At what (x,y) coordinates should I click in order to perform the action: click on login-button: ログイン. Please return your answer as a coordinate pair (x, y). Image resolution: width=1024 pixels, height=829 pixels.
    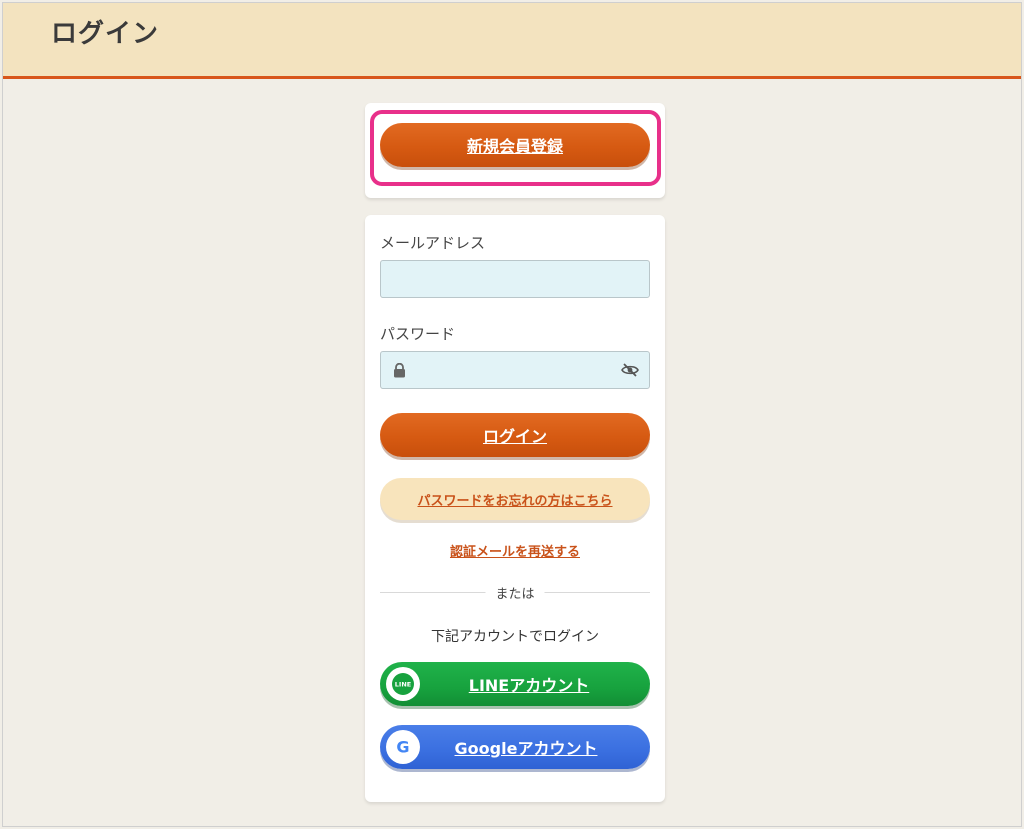
    Looking at the image, I should click on (515, 435).